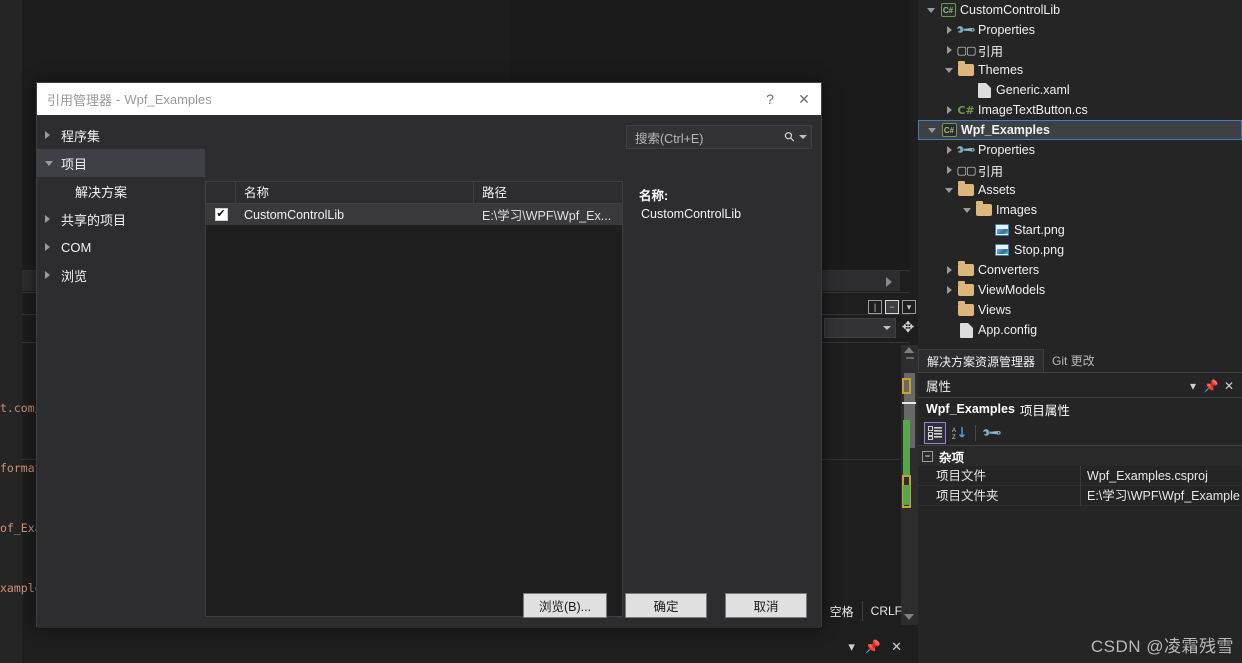 The image size is (1242, 663). Describe the element at coordinates (1080, 270) in the screenshot. I see `tree-item-converters: Converters` at that location.